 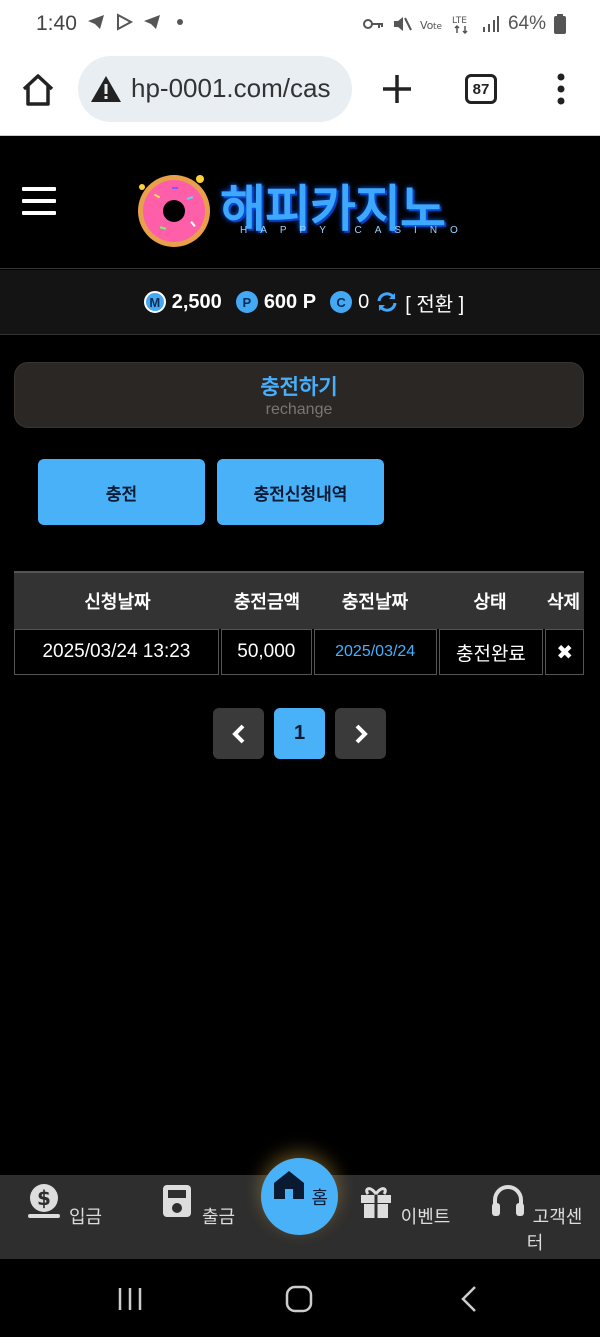 What do you see at coordinates (302, 209) in the screenshot?
I see `site-logo: 해피카지노 HAPPY CASINO` at bounding box center [302, 209].